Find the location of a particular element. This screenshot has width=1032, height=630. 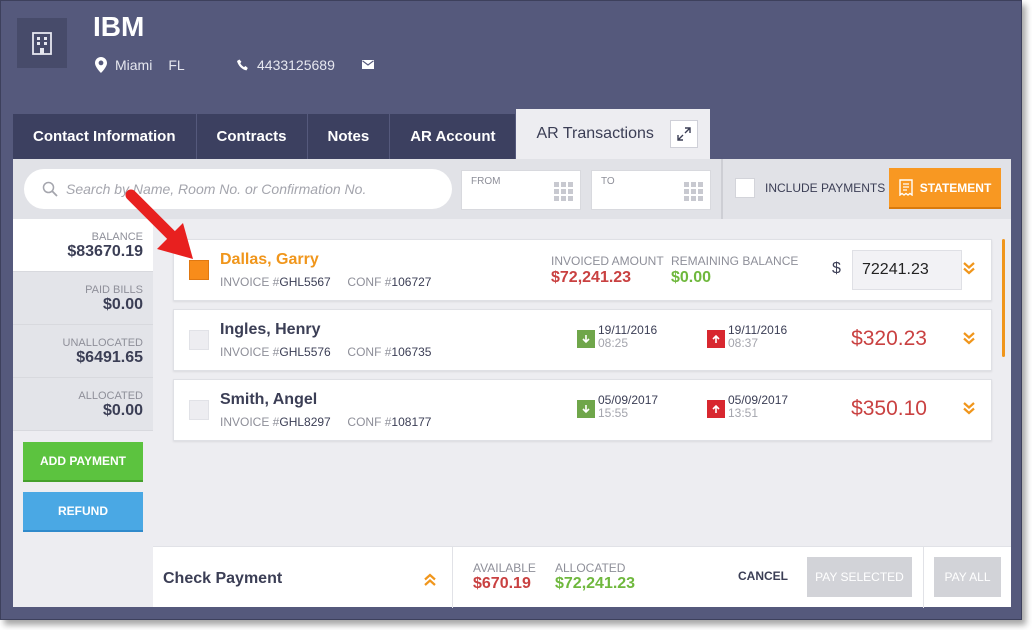

tab-label: Notes is located at coordinates (348, 136).